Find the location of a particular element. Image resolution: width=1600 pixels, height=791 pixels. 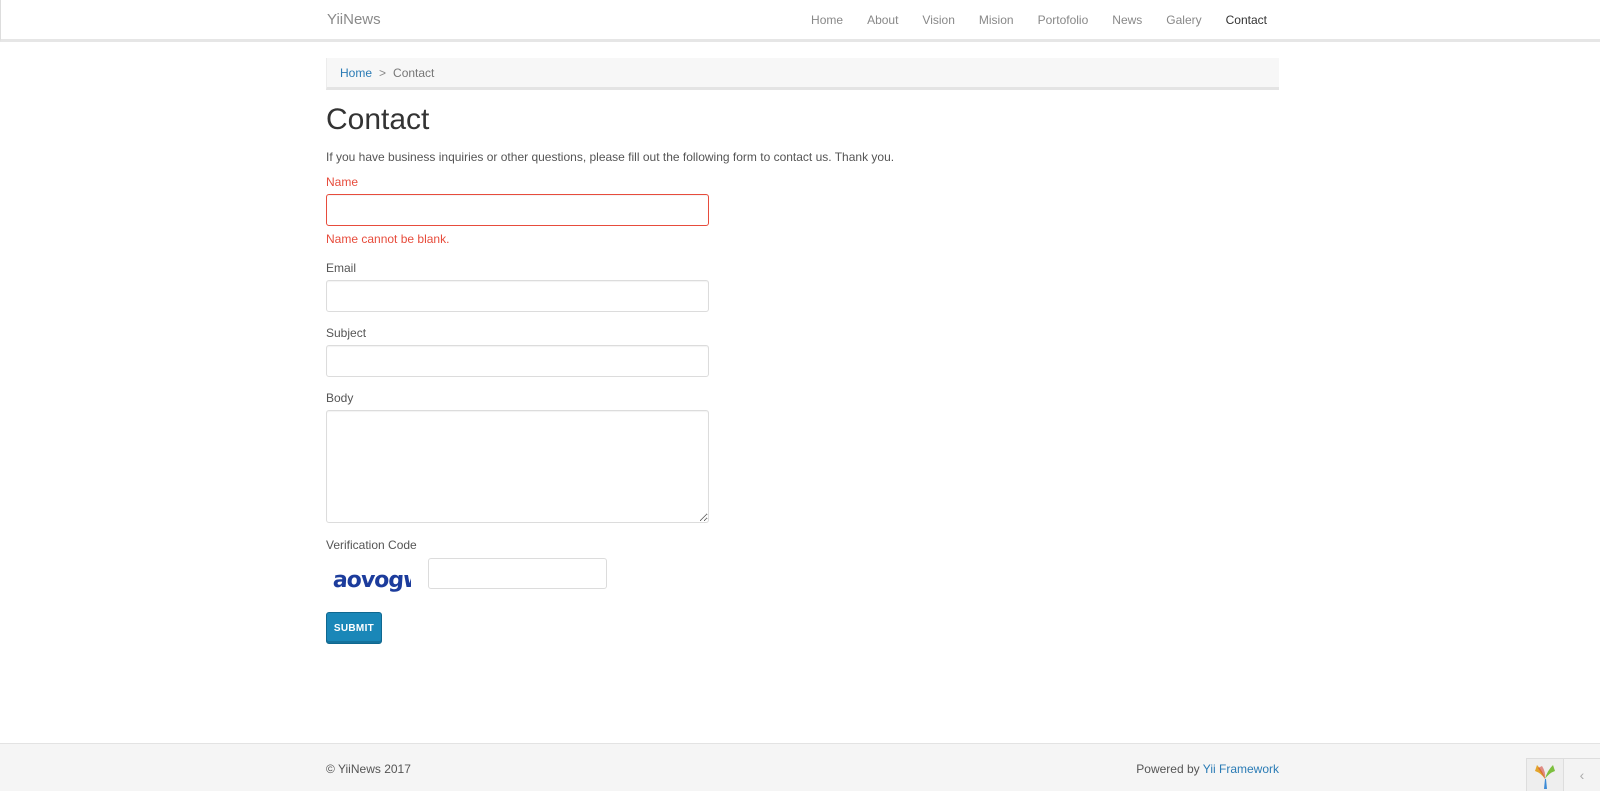

nav-link-galery: Galery is located at coordinates (1183, 20).